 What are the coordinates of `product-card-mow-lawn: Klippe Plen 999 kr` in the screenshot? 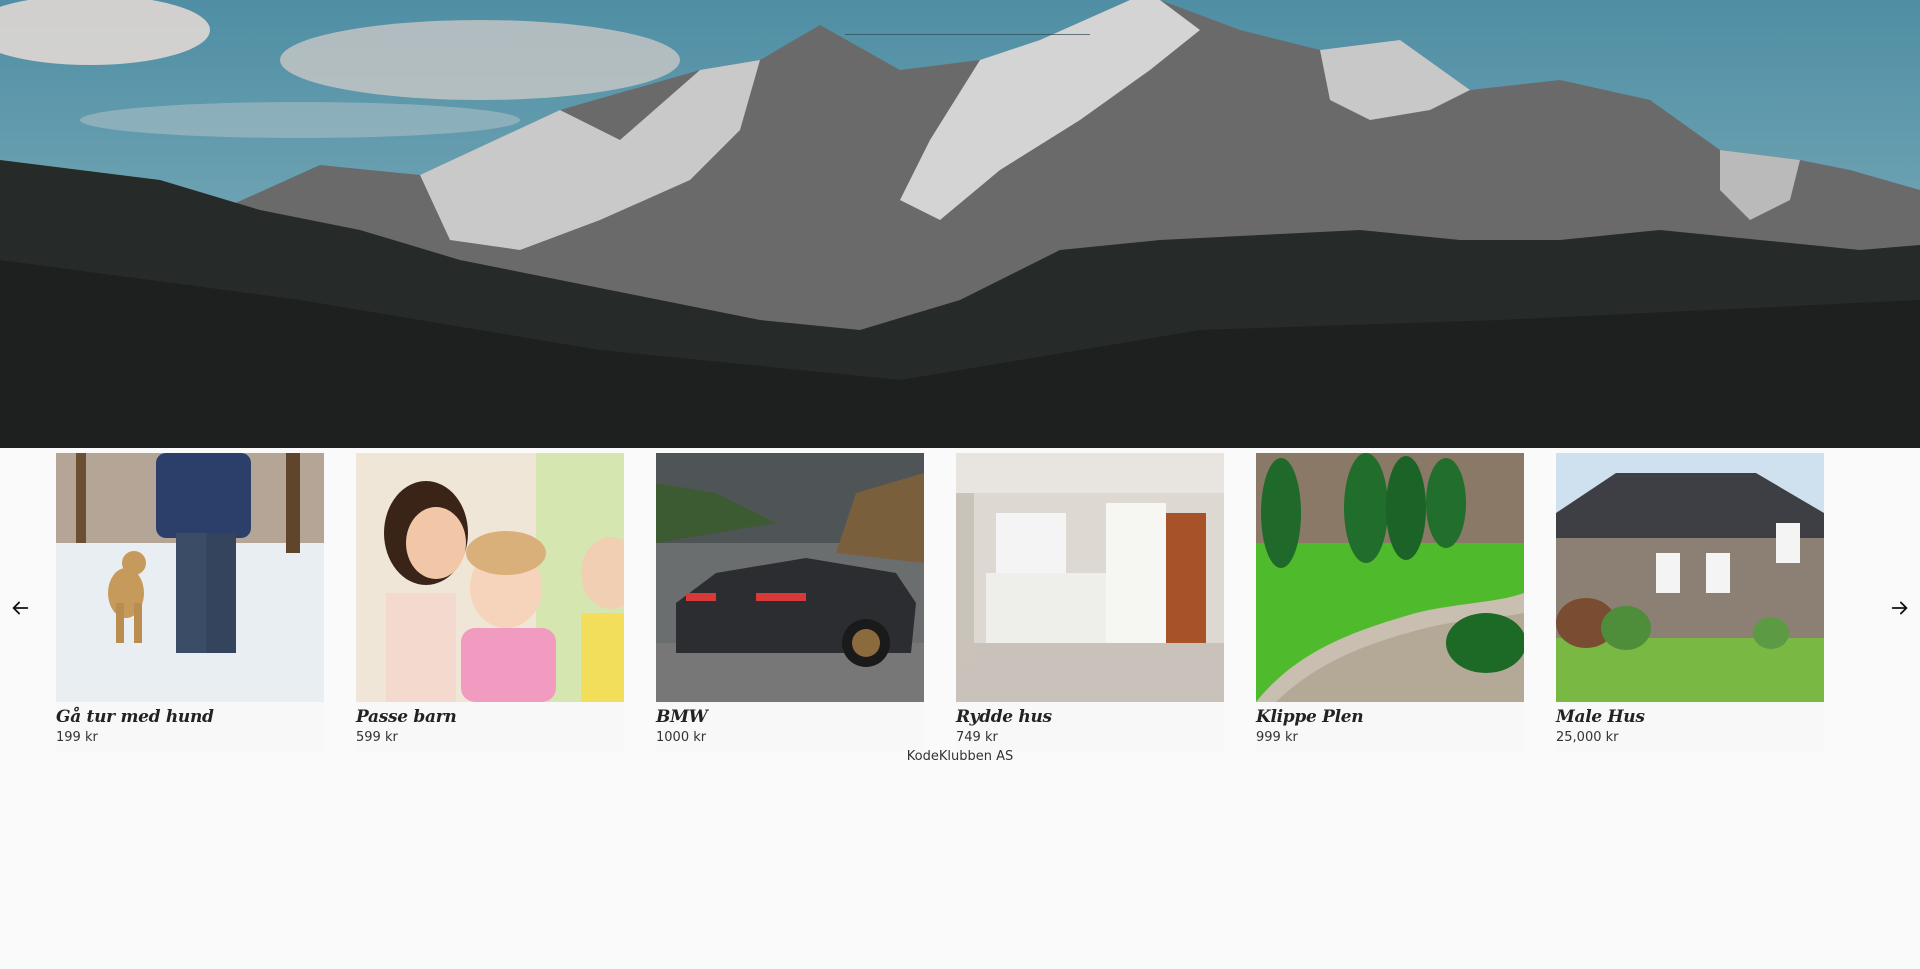 It's located at (1390, 602).